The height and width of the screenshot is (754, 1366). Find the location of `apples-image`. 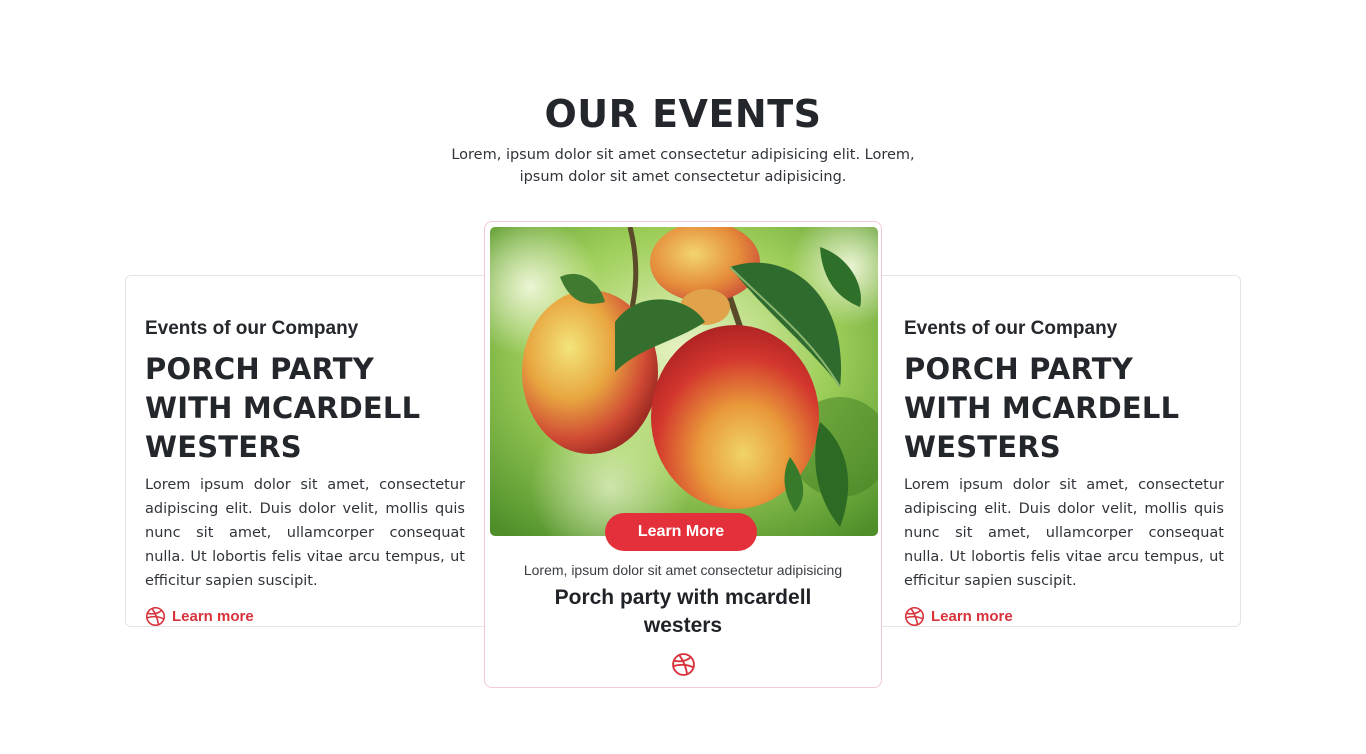

apples-image is located at coordinates (684, 381).